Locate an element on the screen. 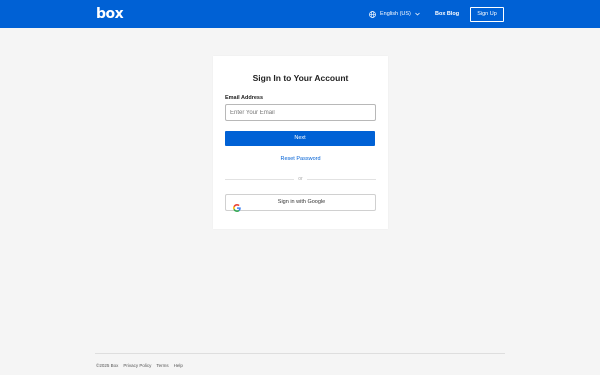  help-link: Help is located at coordinates (178, 365).